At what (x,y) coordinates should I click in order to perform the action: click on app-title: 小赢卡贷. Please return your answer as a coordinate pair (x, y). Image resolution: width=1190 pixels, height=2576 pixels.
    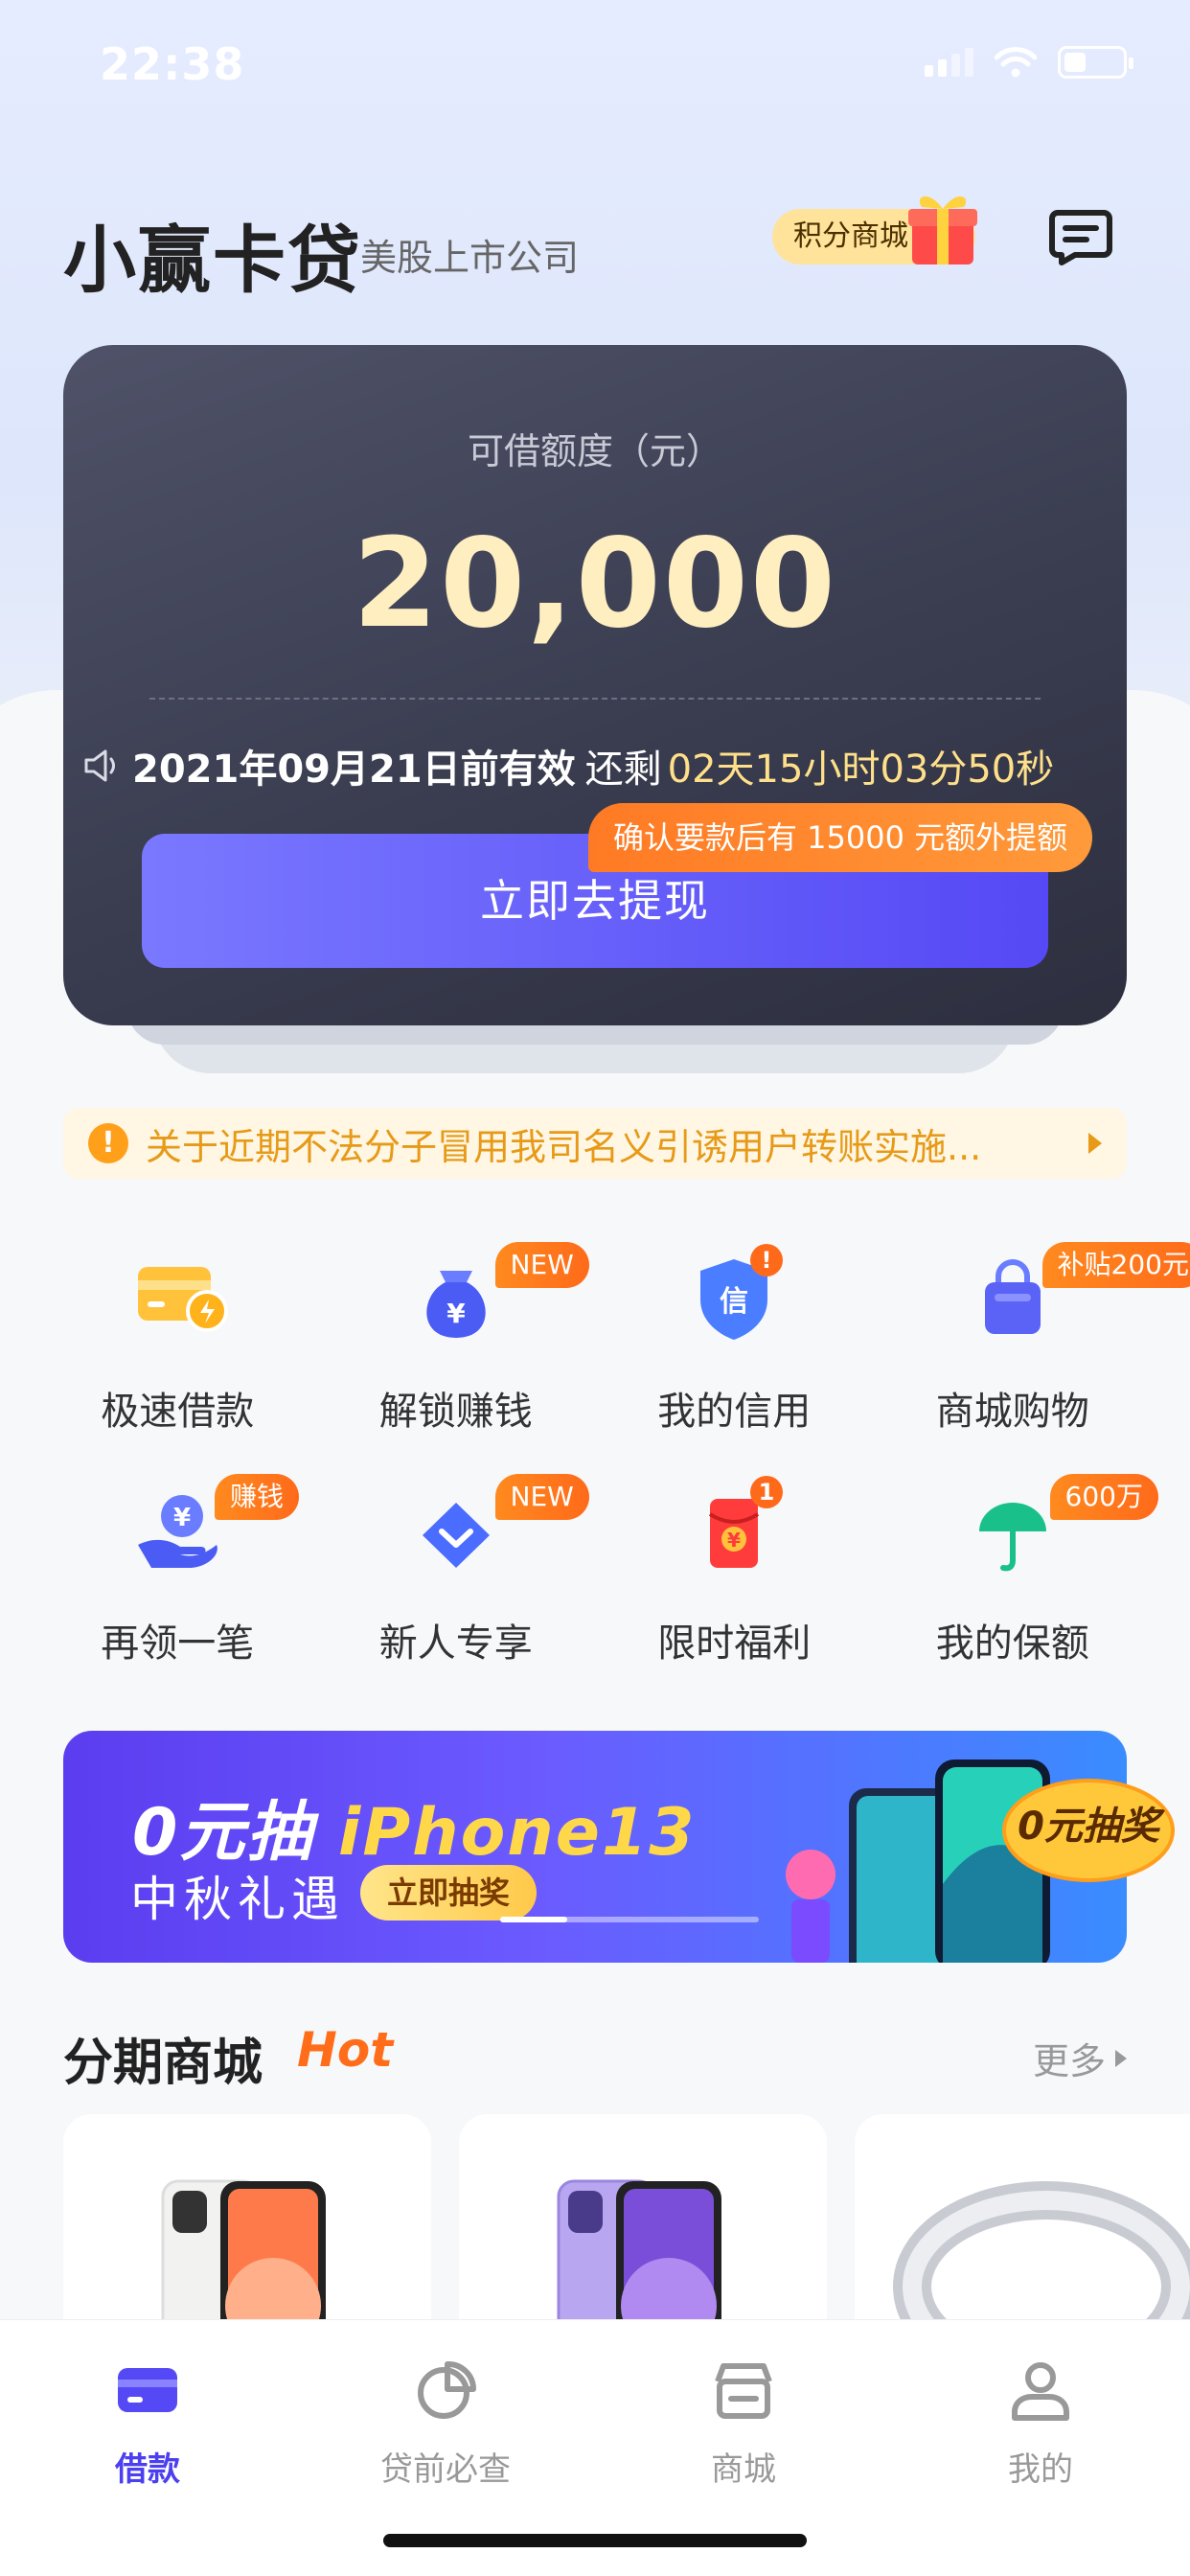
    Looking at the image, I should click on (213, 260).